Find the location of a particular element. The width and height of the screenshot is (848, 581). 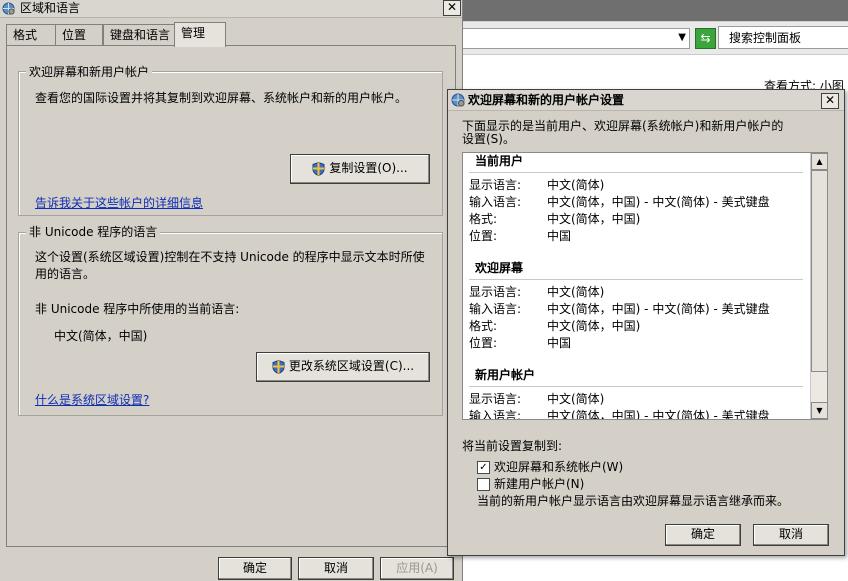

search-input: 搜索控制面板 is located at coordinates (783, 37).